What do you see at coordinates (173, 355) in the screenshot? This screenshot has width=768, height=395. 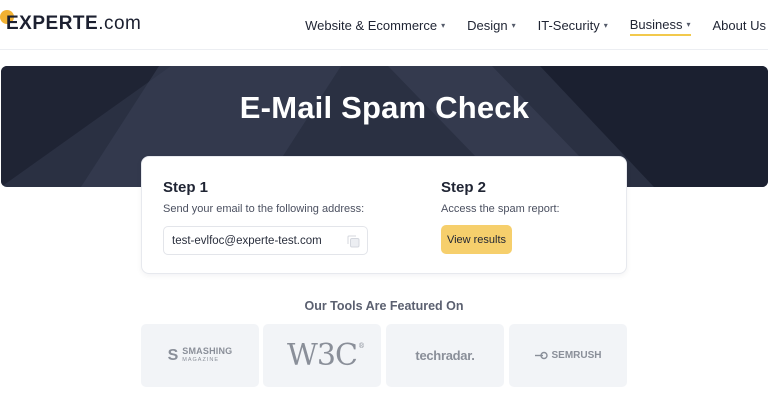 I see `smashing-s-icon: S` at bounding box center [173, 355].